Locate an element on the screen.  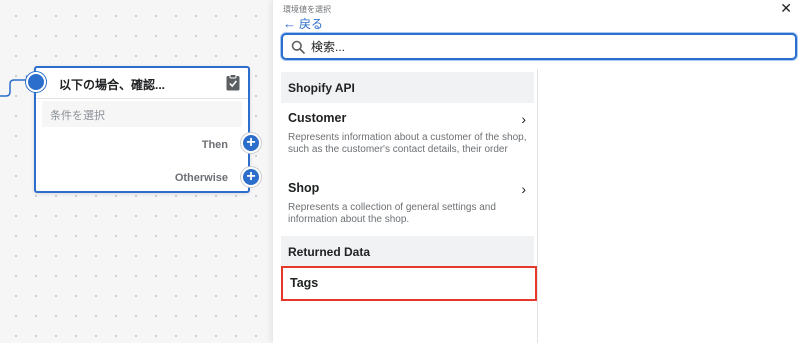
condition-select-field: 条件を選択 is located at coordinates (142, 114).